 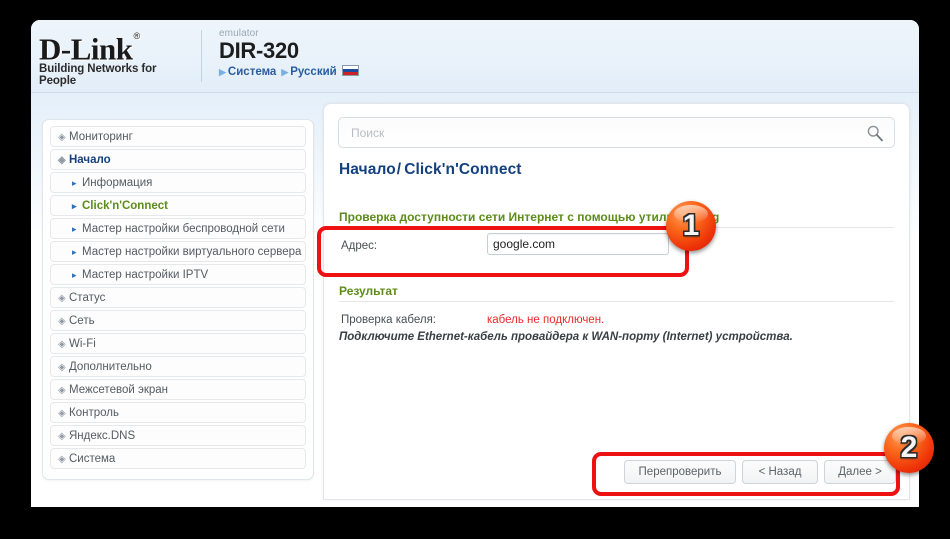 I want to click on model-block: emulator DIR-320 ▶ Система ▶ Русский, so click(x=289, y=53).